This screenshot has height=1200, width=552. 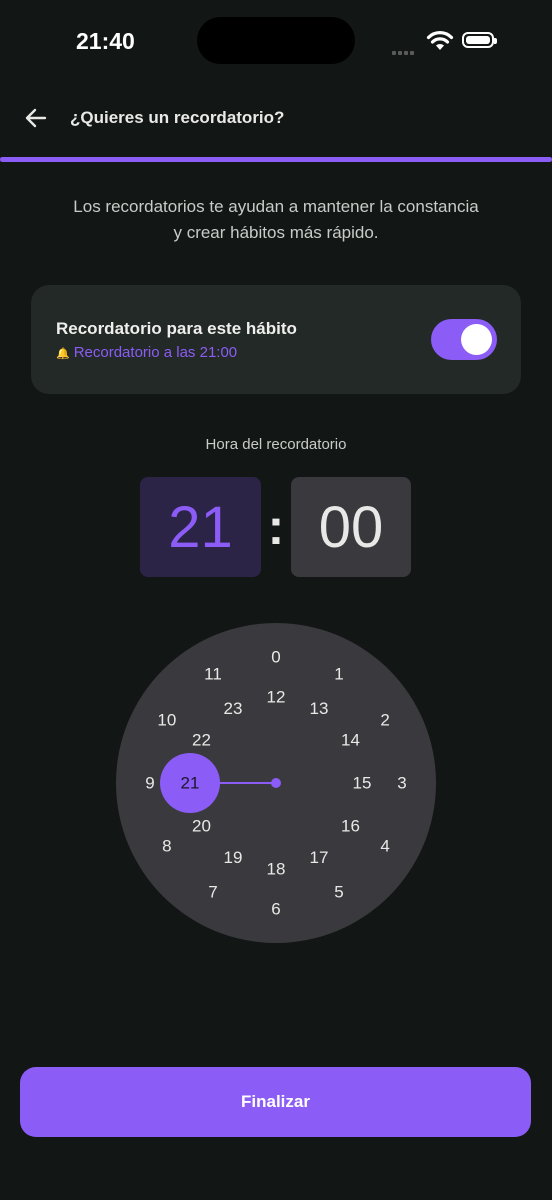 What do you see at coordinates (213, 673) in the screenshot?
I see `clock-hour-11: 11` at bounding box center [213, 673].